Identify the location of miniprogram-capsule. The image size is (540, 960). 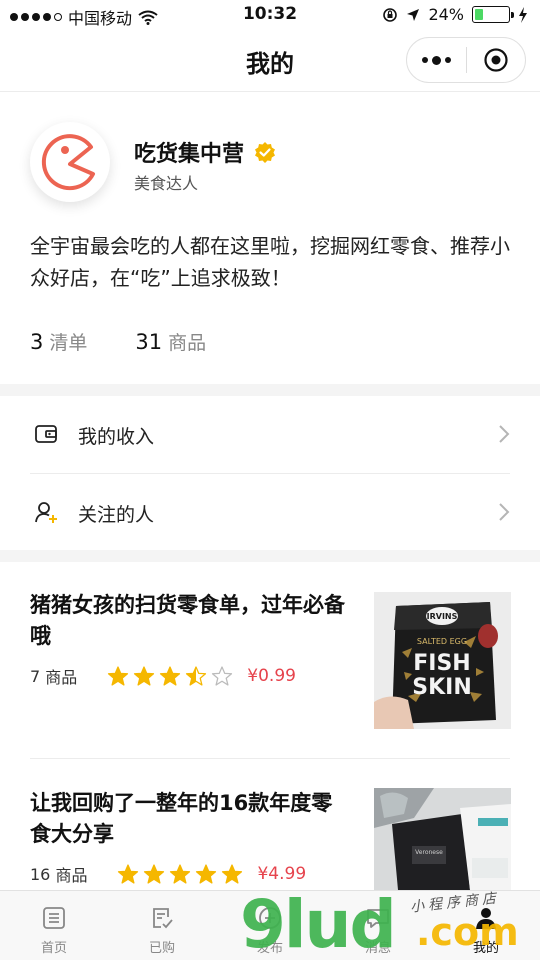
(466, 60).